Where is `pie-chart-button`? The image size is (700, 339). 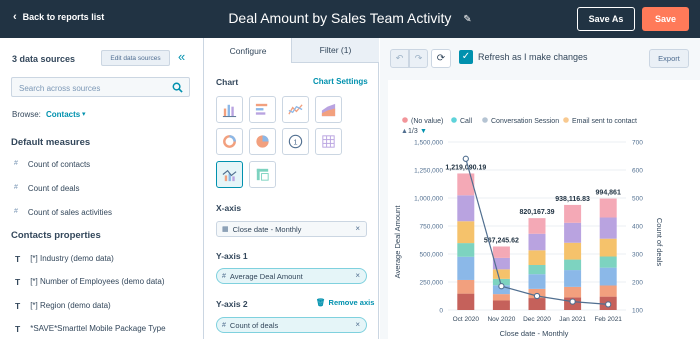 pie-chart-button is located at coordinates (262, 141).